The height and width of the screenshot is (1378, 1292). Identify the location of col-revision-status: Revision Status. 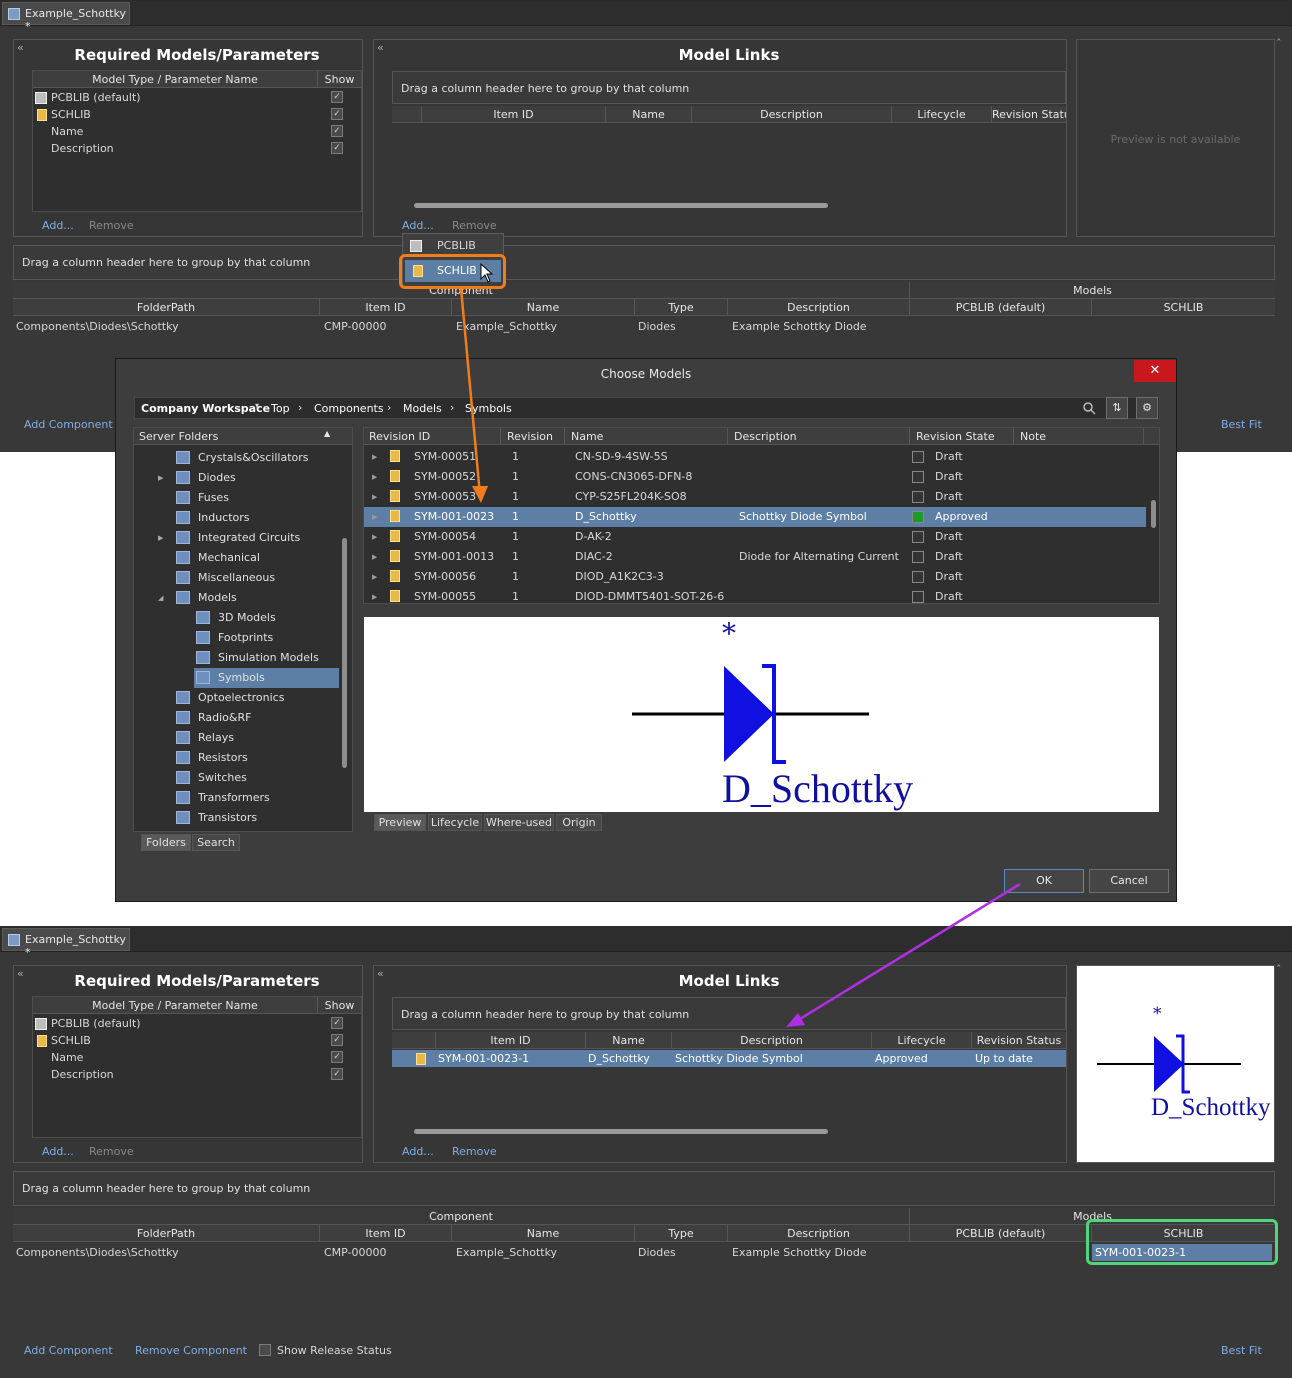
(1019, 1040).